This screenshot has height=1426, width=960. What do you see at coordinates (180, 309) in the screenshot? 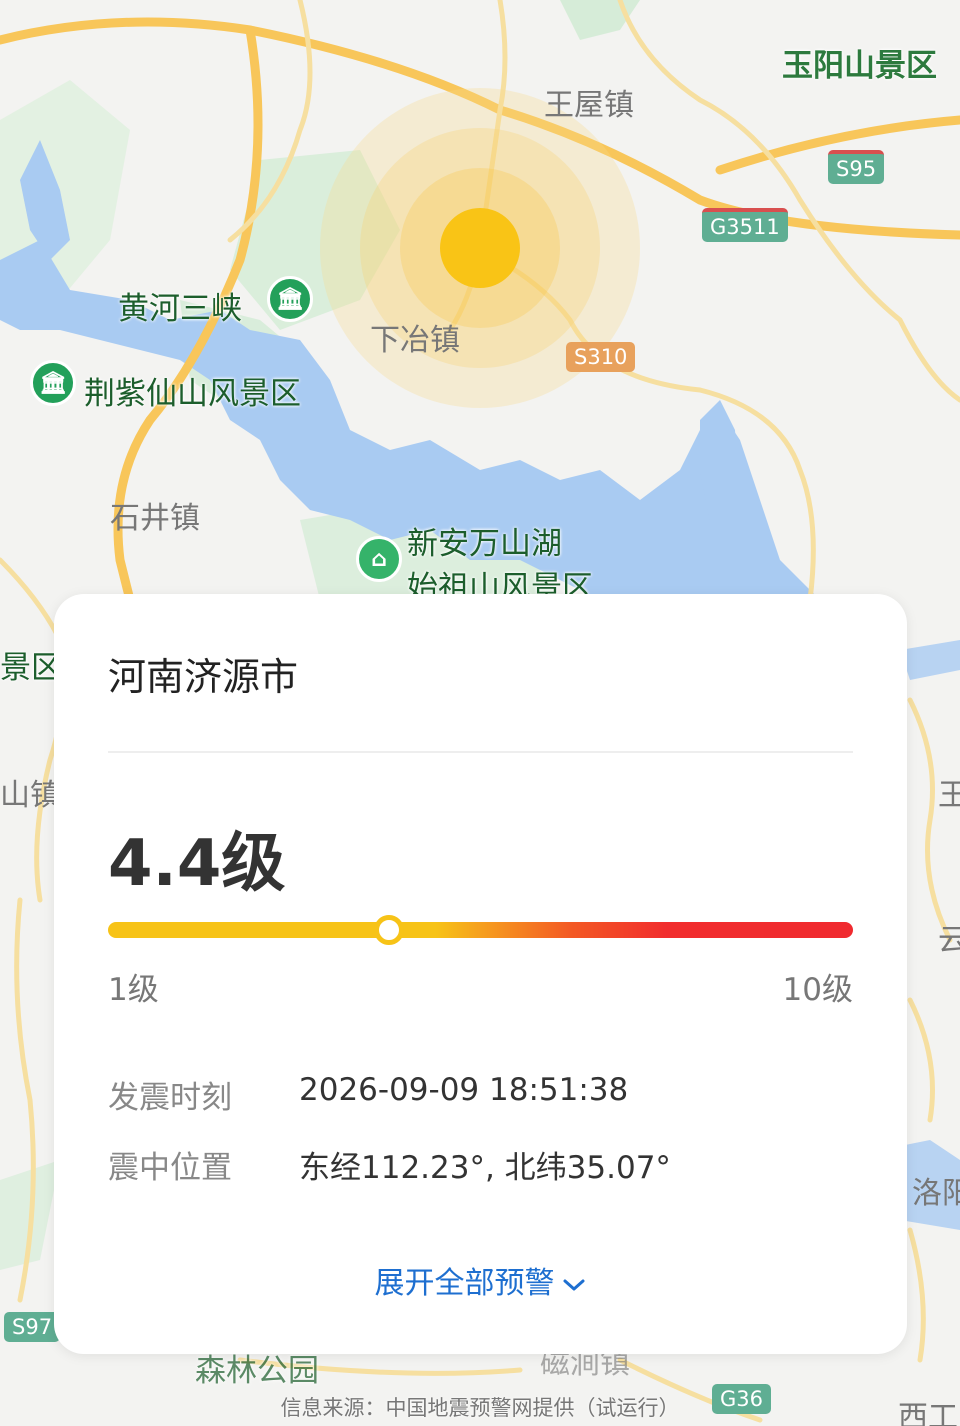
I see `scenic-label: 黄河三峡` at bounding box center [180, 309].